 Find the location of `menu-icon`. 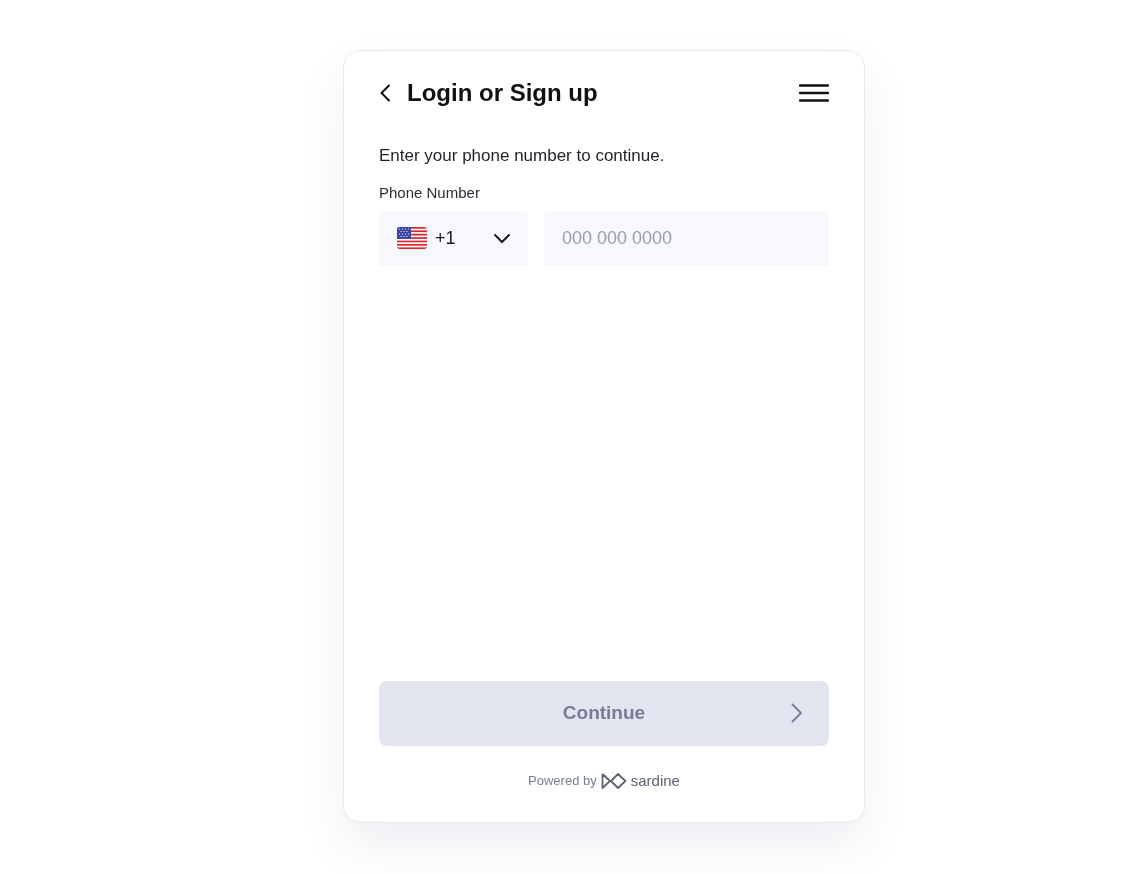

menu-icon is located at coordinates (814, 92).